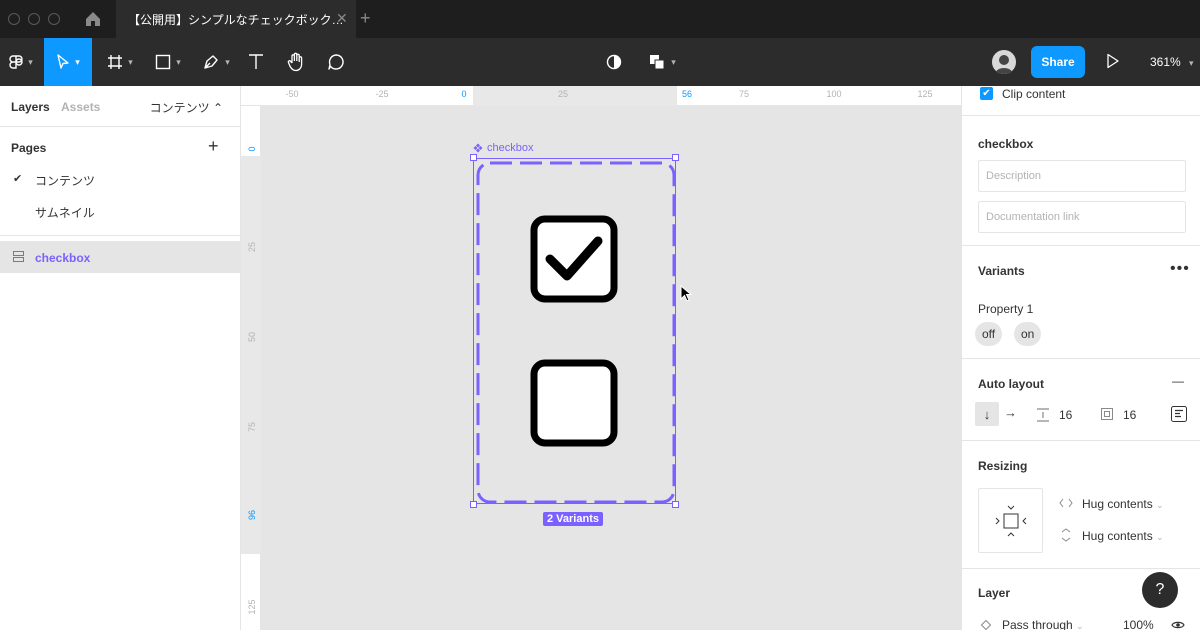  I want to click on hug-contents-icon, so click(1011, 521).